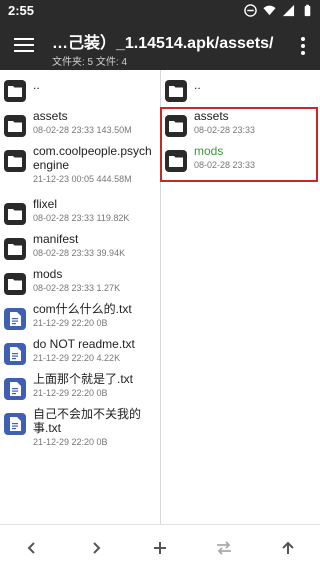 The width and height of the screenshot is (320, 569). What do you see at coordinates (279, 10) in the screenshot?
I see `status-icons` at bounding box center [279, 10].